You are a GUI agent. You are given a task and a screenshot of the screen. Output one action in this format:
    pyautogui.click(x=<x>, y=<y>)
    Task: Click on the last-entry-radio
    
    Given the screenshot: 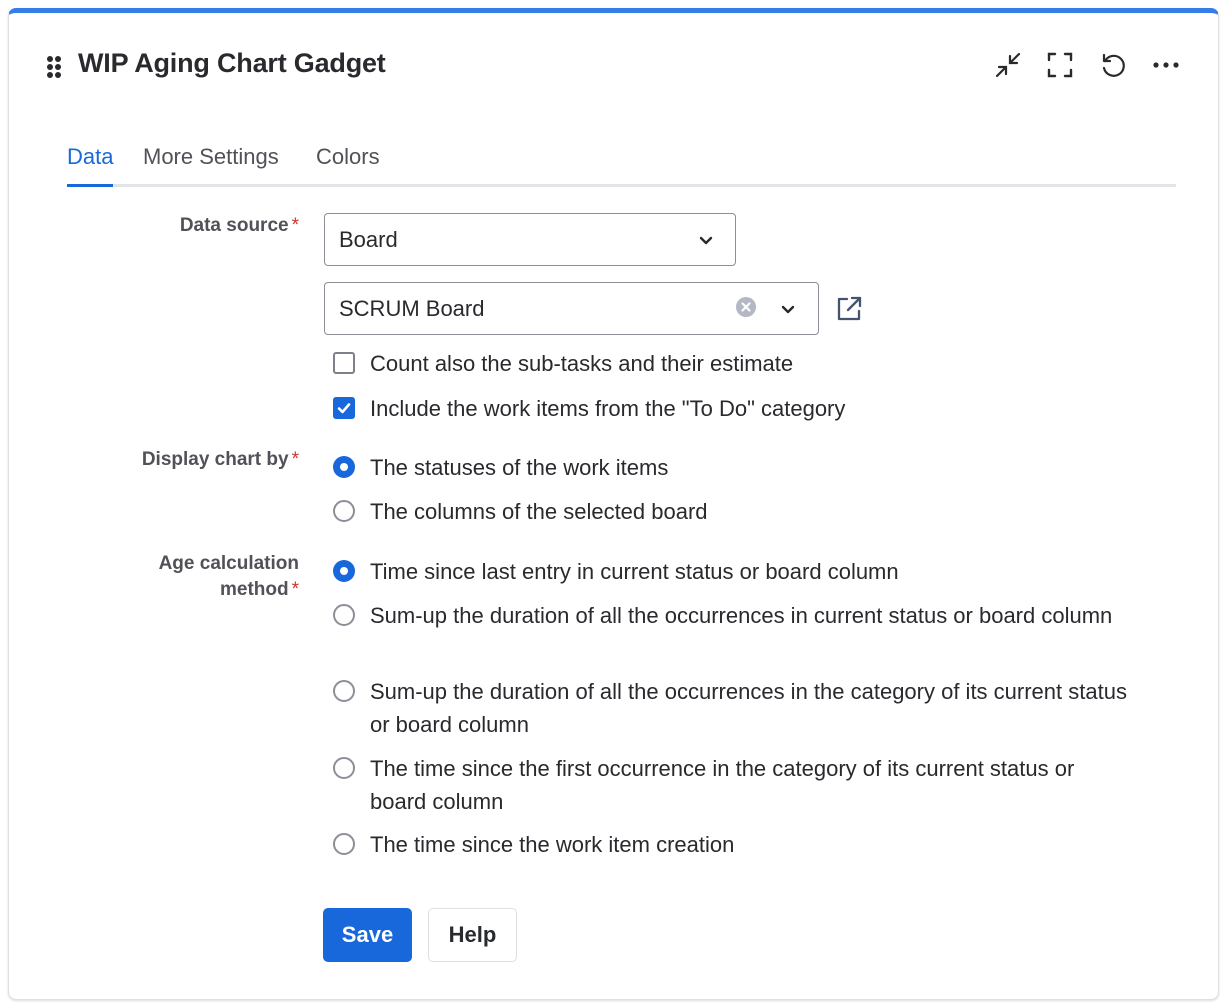 What is the action you would take?
    pyautogui.click(x=344, y=571)
    